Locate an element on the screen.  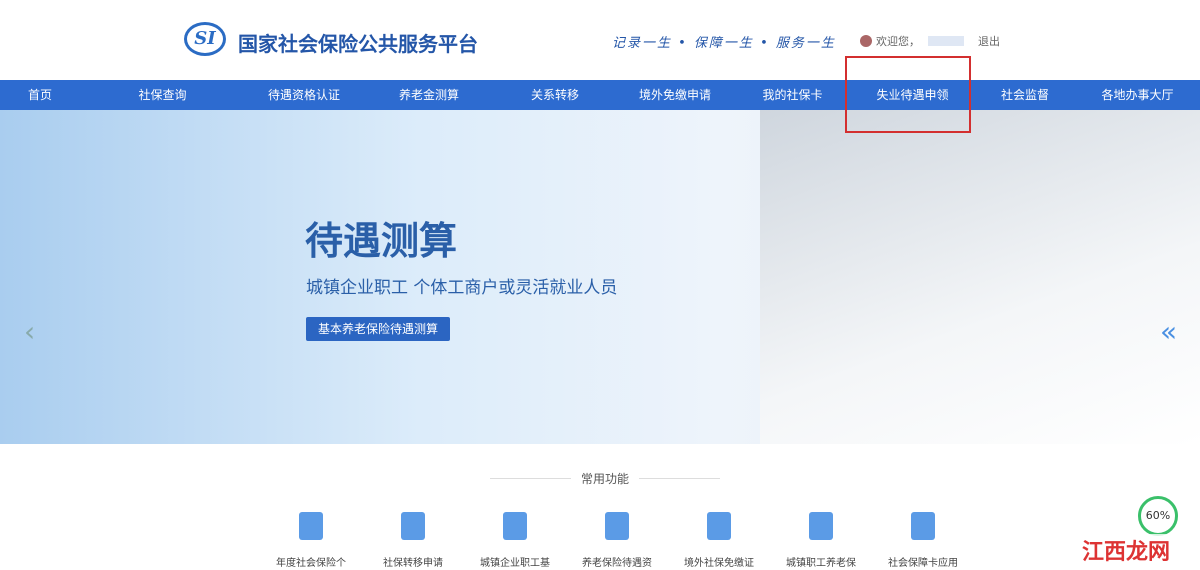
card-icon is located at coordinates (821, 526).